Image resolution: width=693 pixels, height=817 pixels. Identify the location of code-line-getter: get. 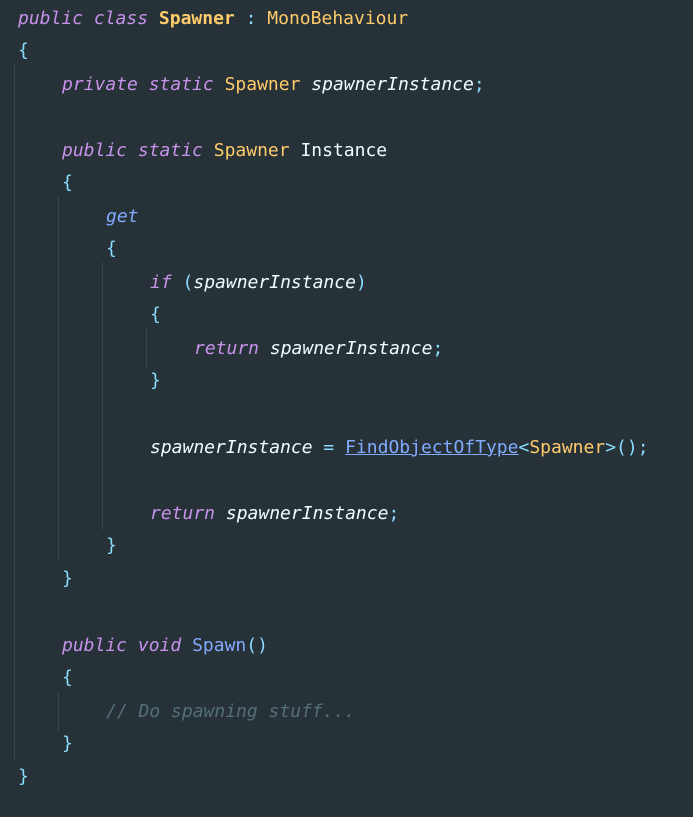
(122, 217).